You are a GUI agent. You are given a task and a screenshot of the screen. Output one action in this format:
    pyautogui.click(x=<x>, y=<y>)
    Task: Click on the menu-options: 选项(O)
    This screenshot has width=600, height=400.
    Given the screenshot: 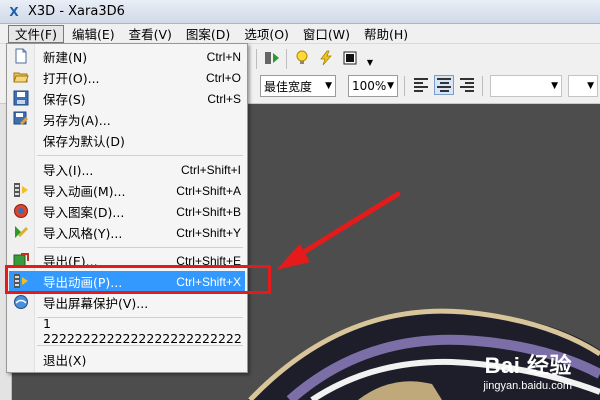 What is the action you would take?
    pyautogui.click(x=266, y=34)
    